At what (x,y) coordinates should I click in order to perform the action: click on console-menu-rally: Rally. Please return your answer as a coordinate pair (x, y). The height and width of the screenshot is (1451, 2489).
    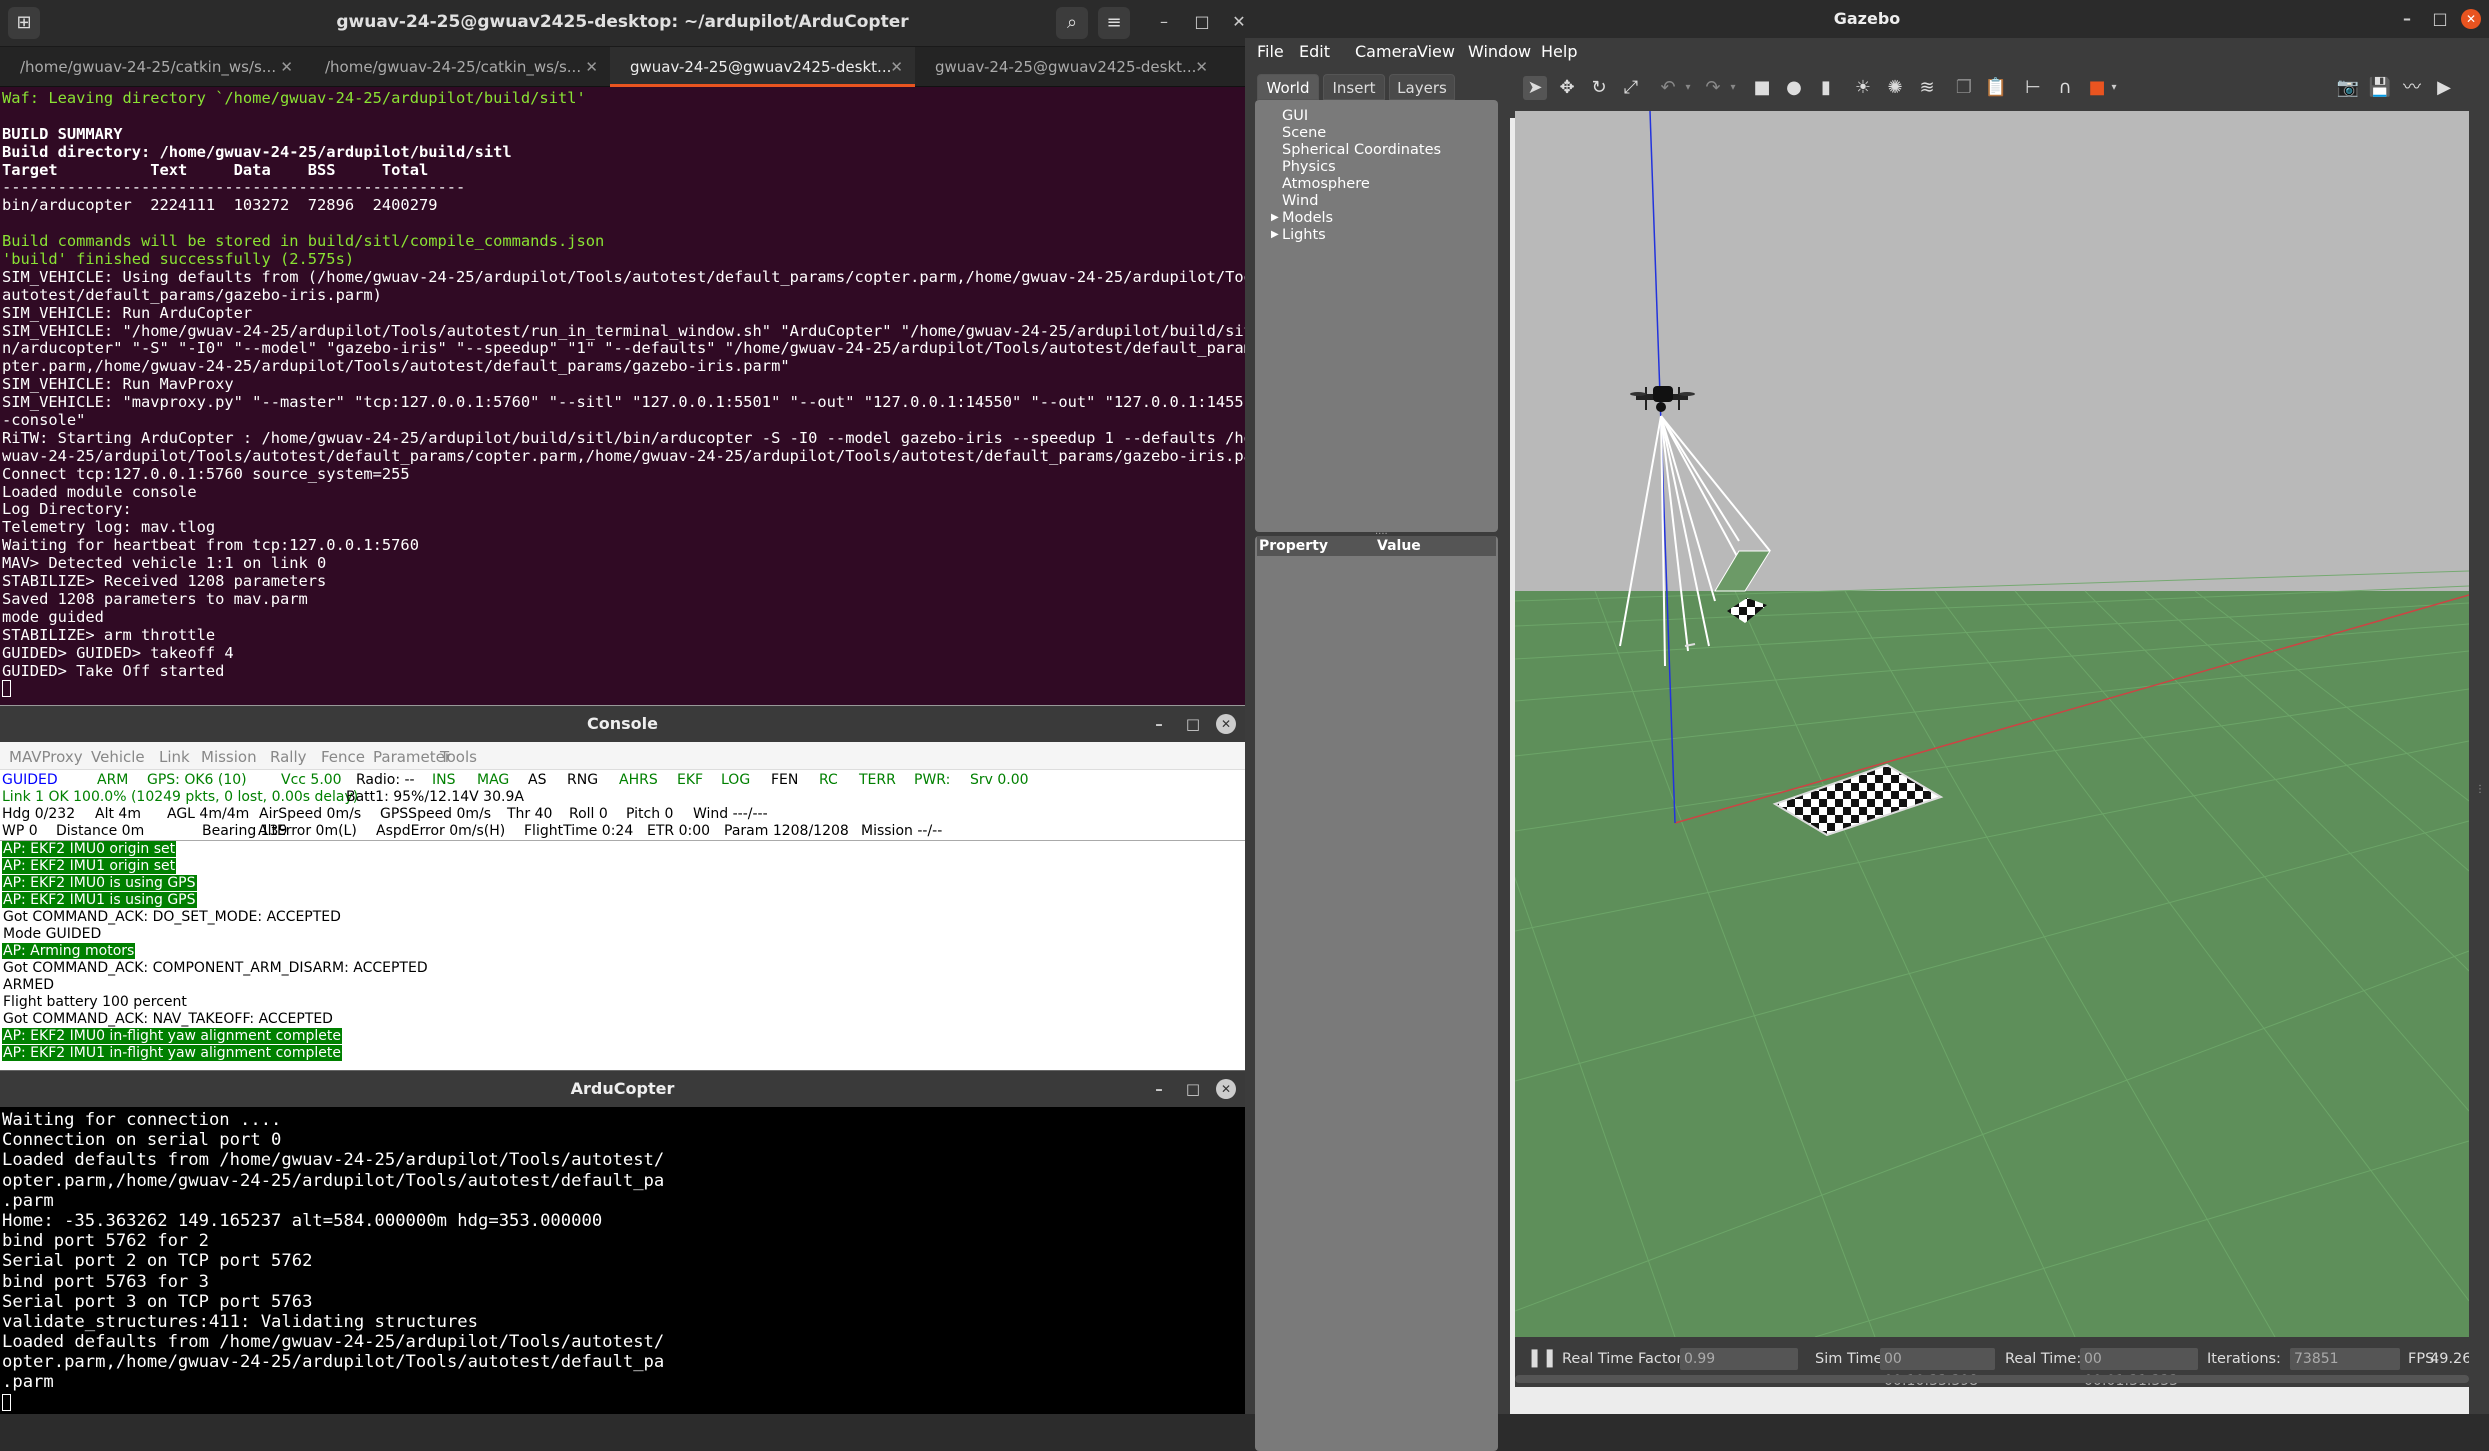
    Looking at the image, I should click on (288, 757).